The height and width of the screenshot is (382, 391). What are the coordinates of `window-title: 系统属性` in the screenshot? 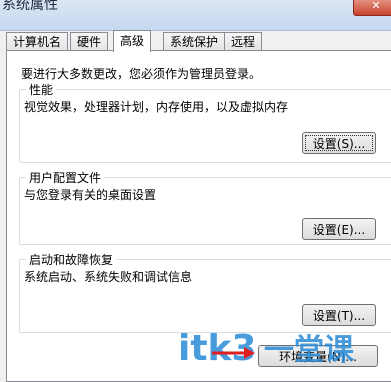 It's located at (30, 6).